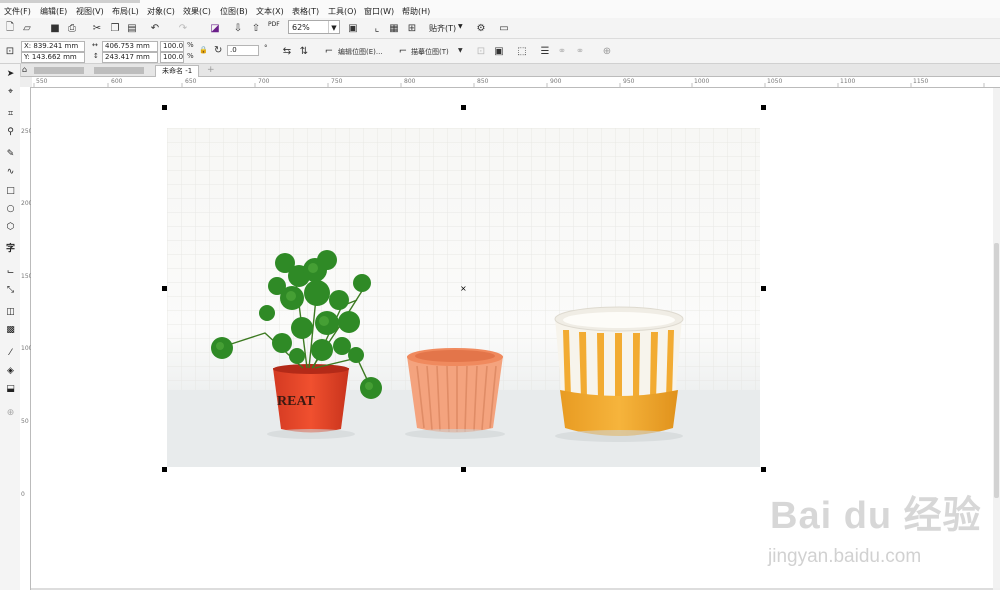 The height and width of the screenshot is (590, 1000). Describe the element at coordinates (394, 28) in the screenshot. I see `show-grid-icon: ▦` at that location.